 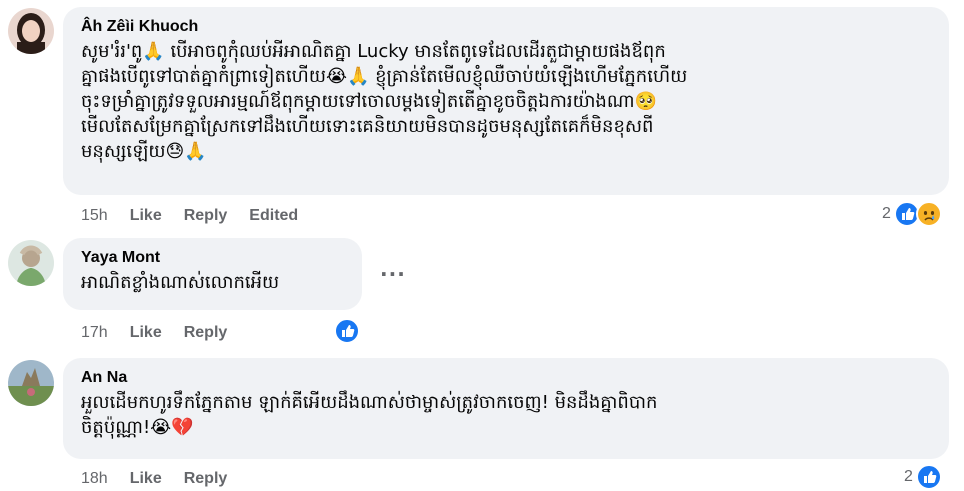 I want to click on comment-meta: 15h Like Reply Edited, so click(x=200, y=216).